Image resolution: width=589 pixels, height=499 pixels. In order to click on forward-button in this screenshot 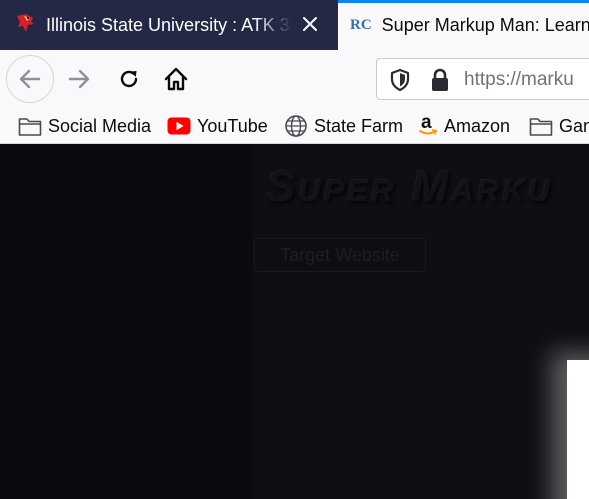, I will do `click(79, 79)`.